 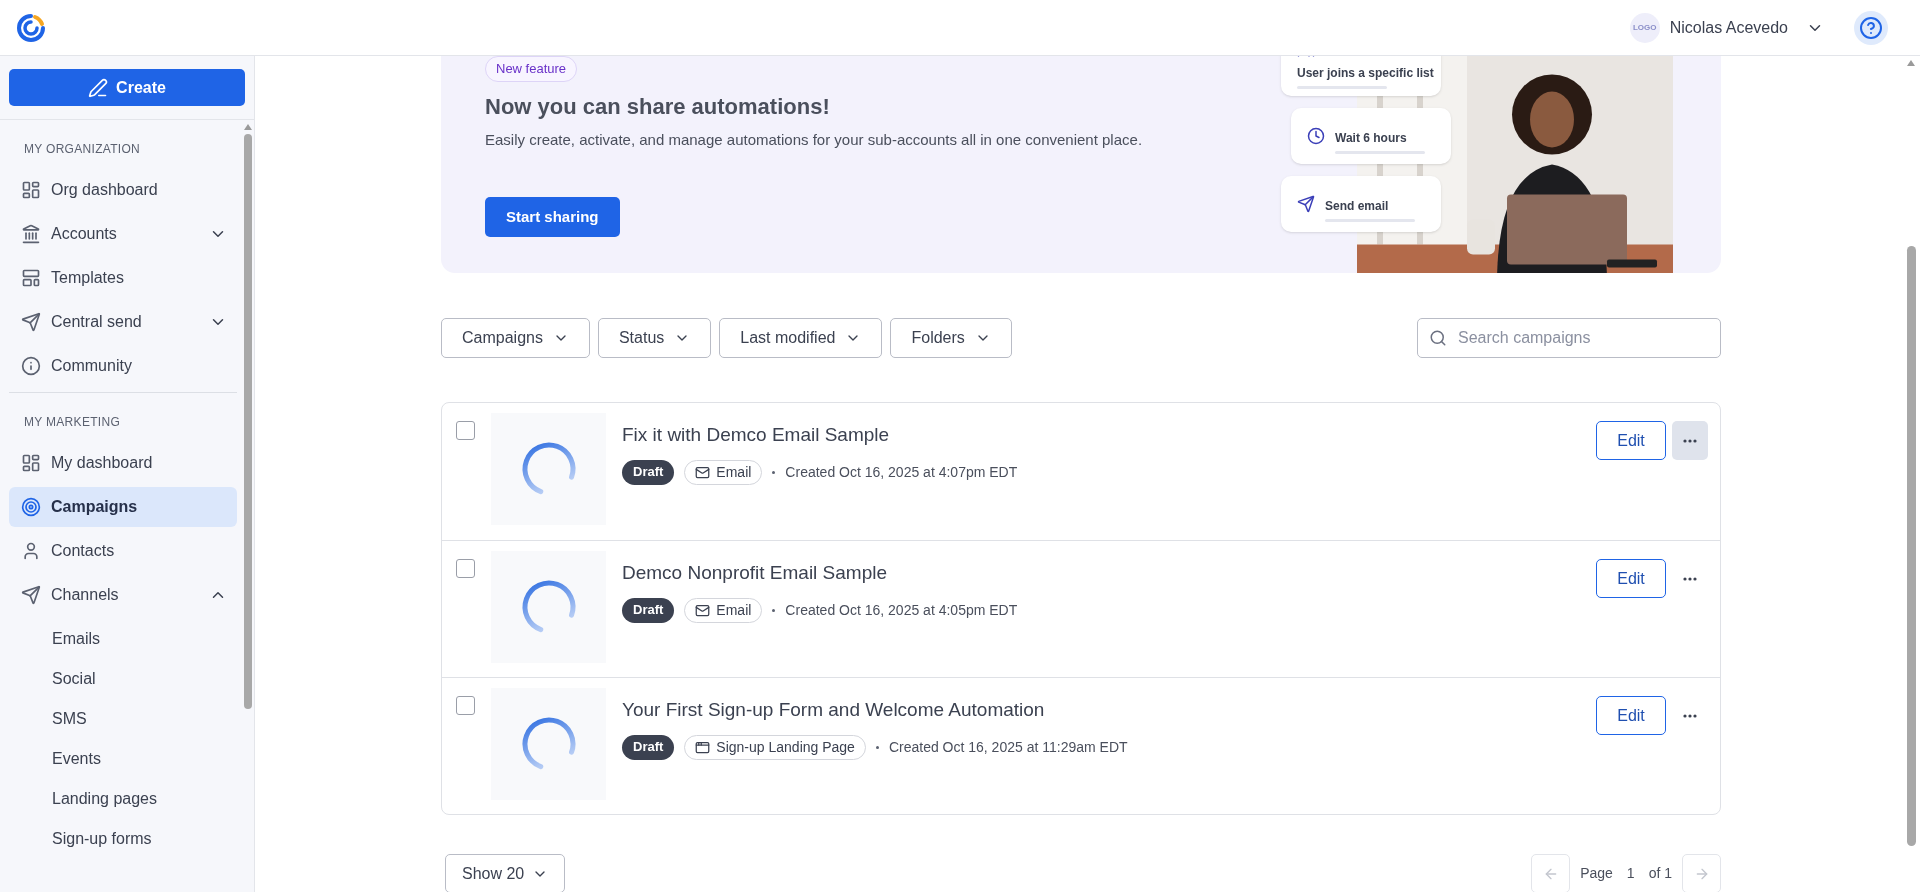 I want to click on search-field: Search campaigns, so click(x=1569, y=338).